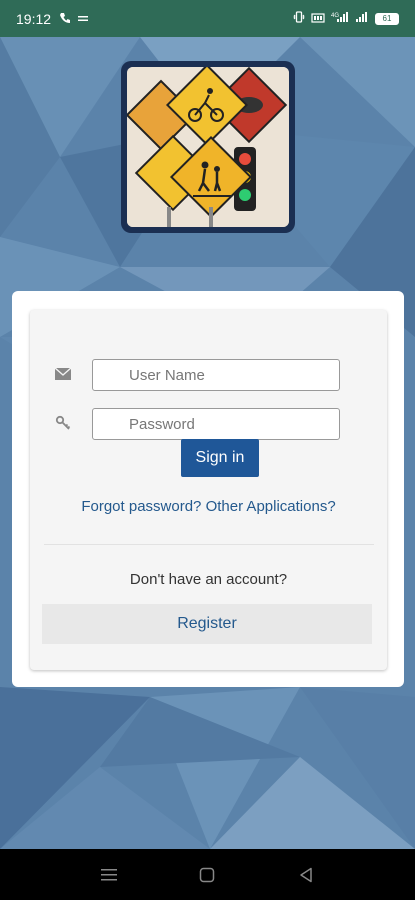 Image resolution: width=415 pixels, height=900 pixels. What do you see at coordinates (220, 458) in the screenshot?
I see `sign-in-button: Sign in` at bounding box center [220, 458].